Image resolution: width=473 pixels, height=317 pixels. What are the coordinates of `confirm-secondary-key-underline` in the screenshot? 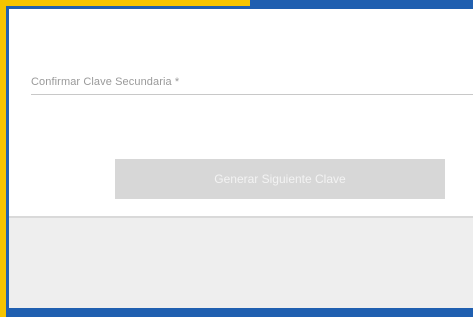 It's located at (252, 94).